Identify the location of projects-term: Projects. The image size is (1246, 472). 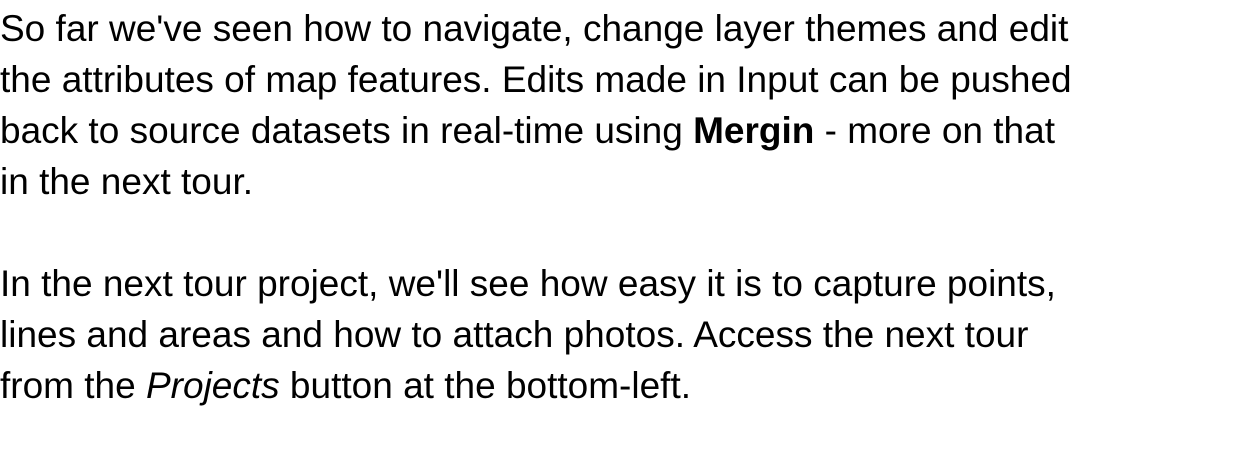
(213, 385).